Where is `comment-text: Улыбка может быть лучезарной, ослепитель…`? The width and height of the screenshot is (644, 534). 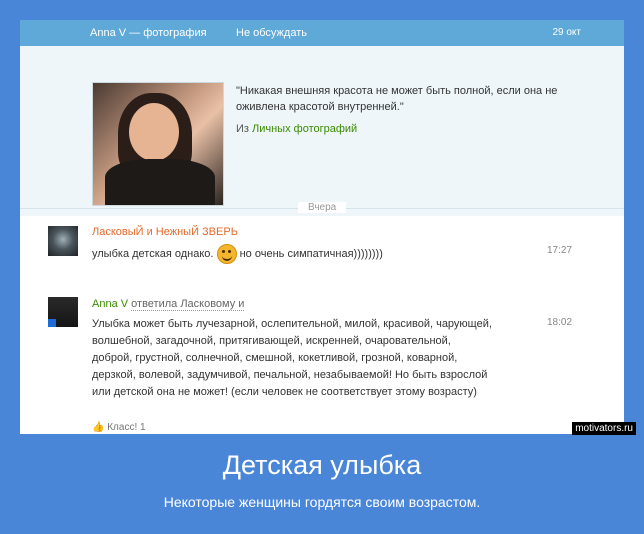 comment-text: Улыбка может быть лучезарной, ослепитель… is located at coordinates (292, 358).